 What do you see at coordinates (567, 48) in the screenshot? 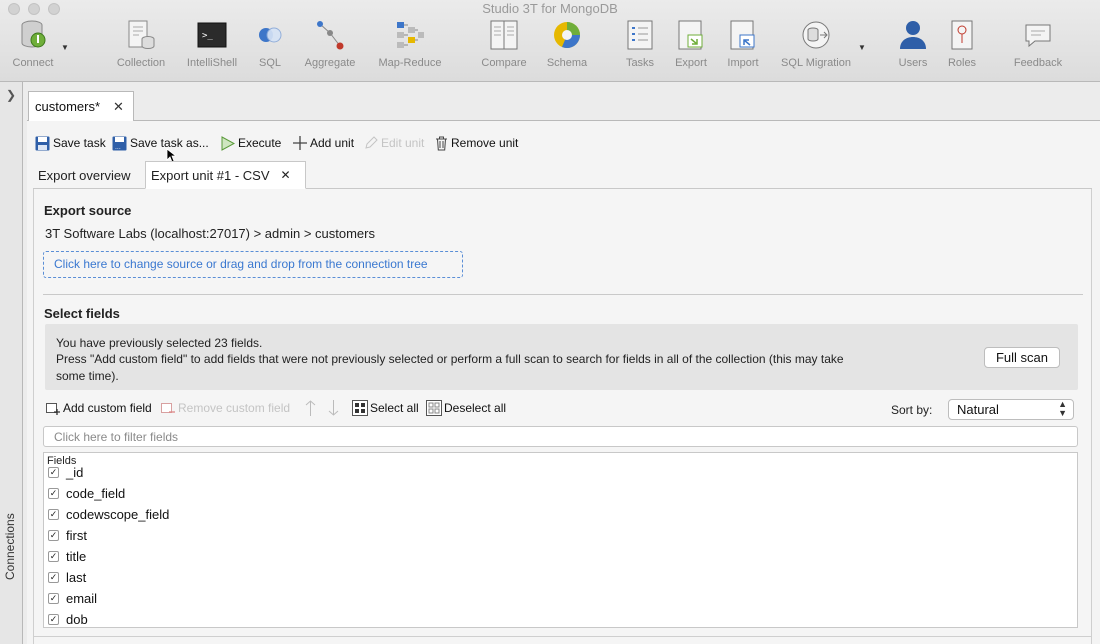
I see `toolbar-schema: Schema` at bounding box center [567, 48].